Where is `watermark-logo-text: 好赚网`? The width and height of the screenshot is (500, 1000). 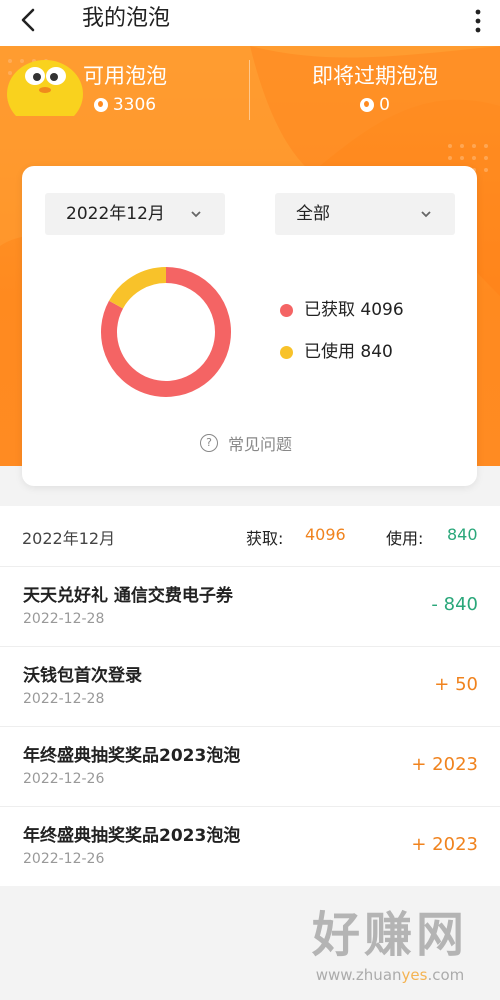 watermark-logo-text: 好赚网 is located at coordinates (389, 935).